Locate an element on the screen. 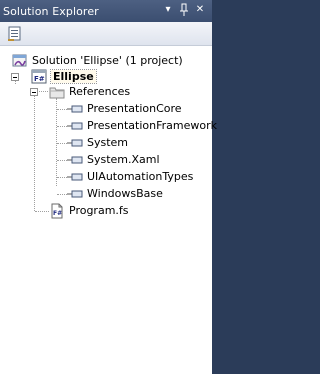  reference-item: PresentationCore is located at coordinates (139, 108).